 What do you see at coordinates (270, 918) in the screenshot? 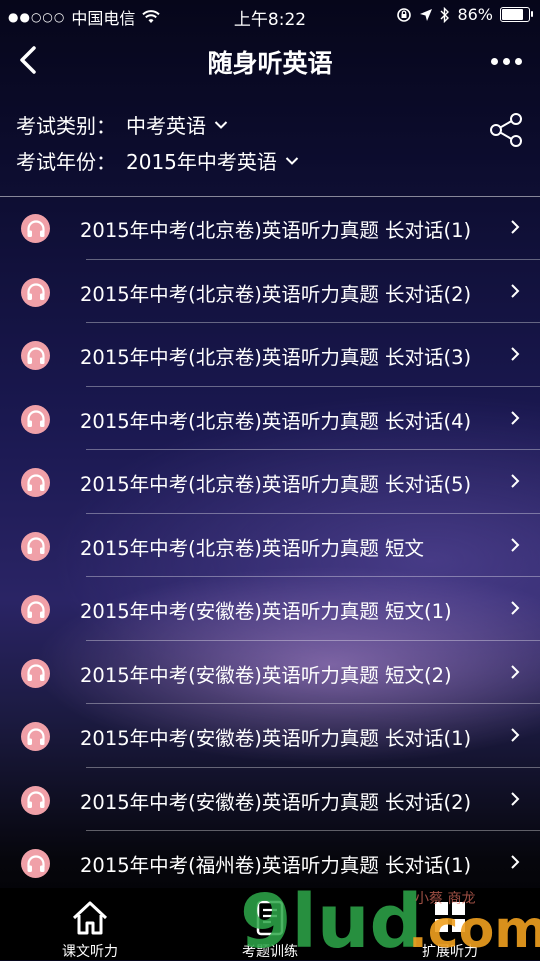
I see `exam-icon` at bounding box center [270, 918].